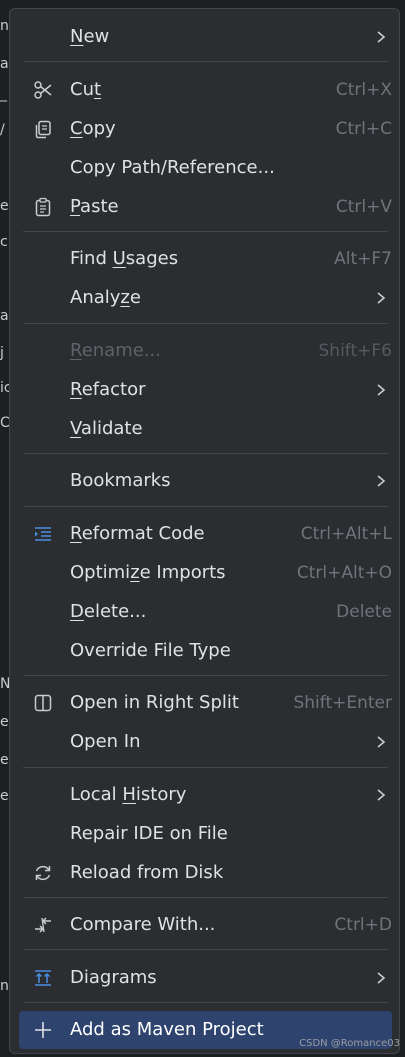 Image resolution: width=405 pixels, height=1057 pixels. Describe the element at coordinates (43, 925) in the screenshot. I see `compare-icon` at that location.